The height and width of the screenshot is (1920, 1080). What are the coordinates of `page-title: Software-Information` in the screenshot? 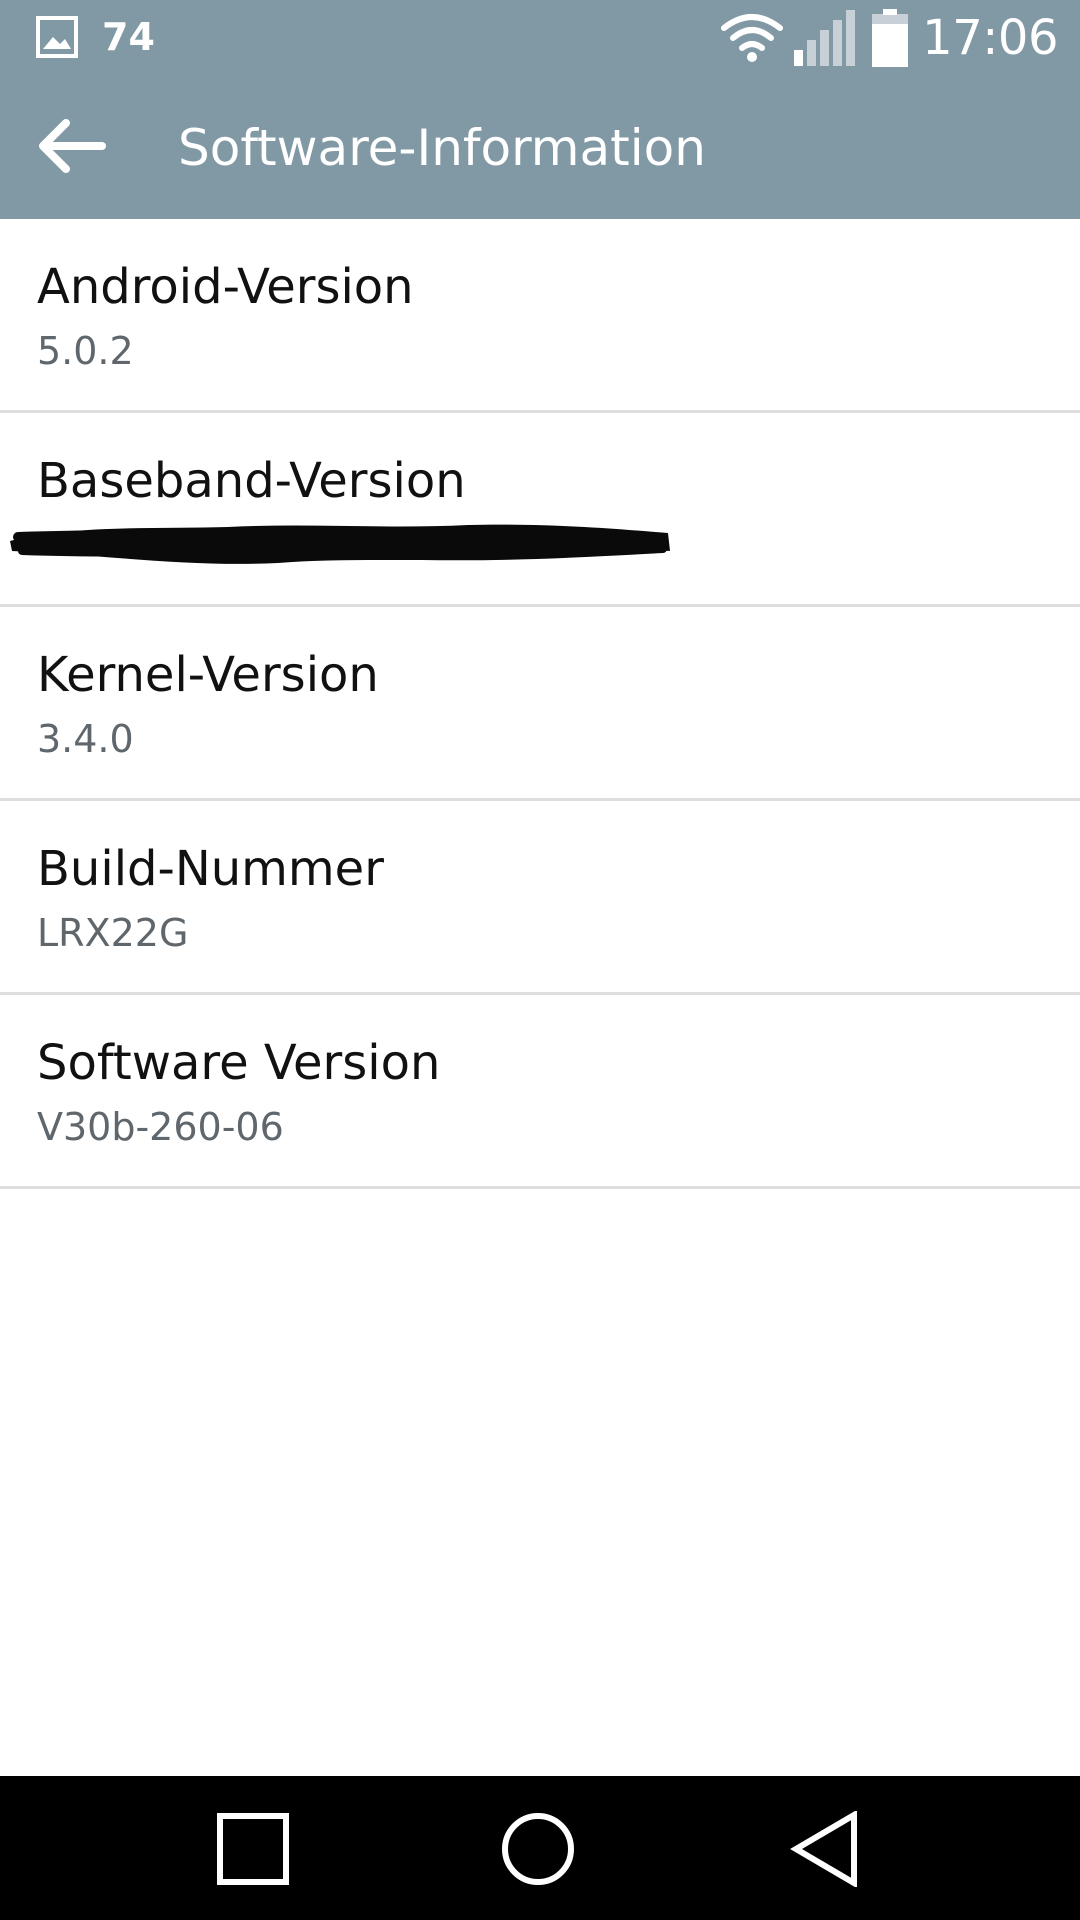 It's located at (442, 148).